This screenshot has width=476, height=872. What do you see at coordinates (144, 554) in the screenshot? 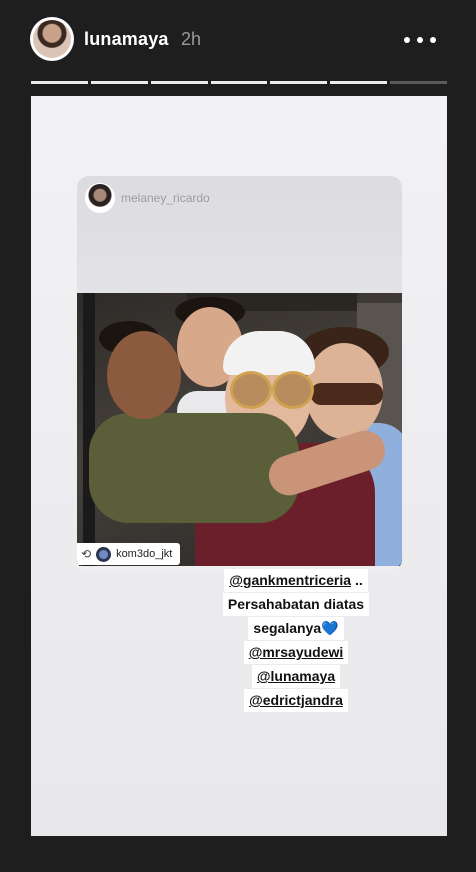
I see `credit-username: kom3do_jkt` at bounding box center [144, 554].